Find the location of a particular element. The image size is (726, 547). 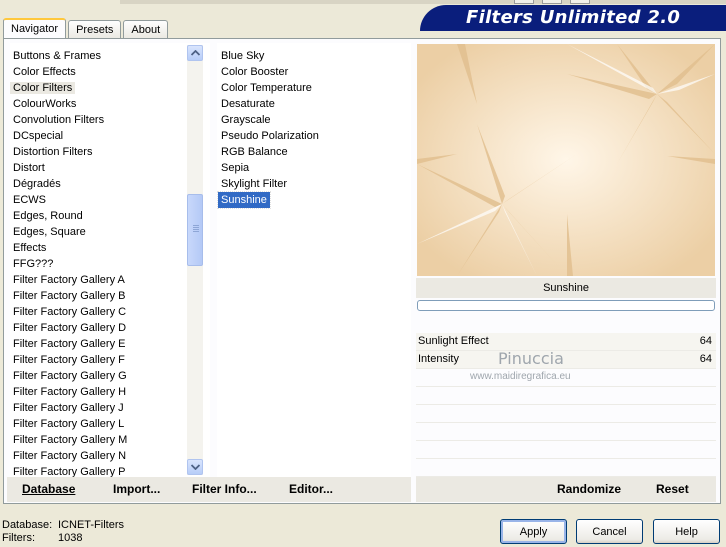

category-item: Filter Factory Gallery J is located at coordinates (110, 408).